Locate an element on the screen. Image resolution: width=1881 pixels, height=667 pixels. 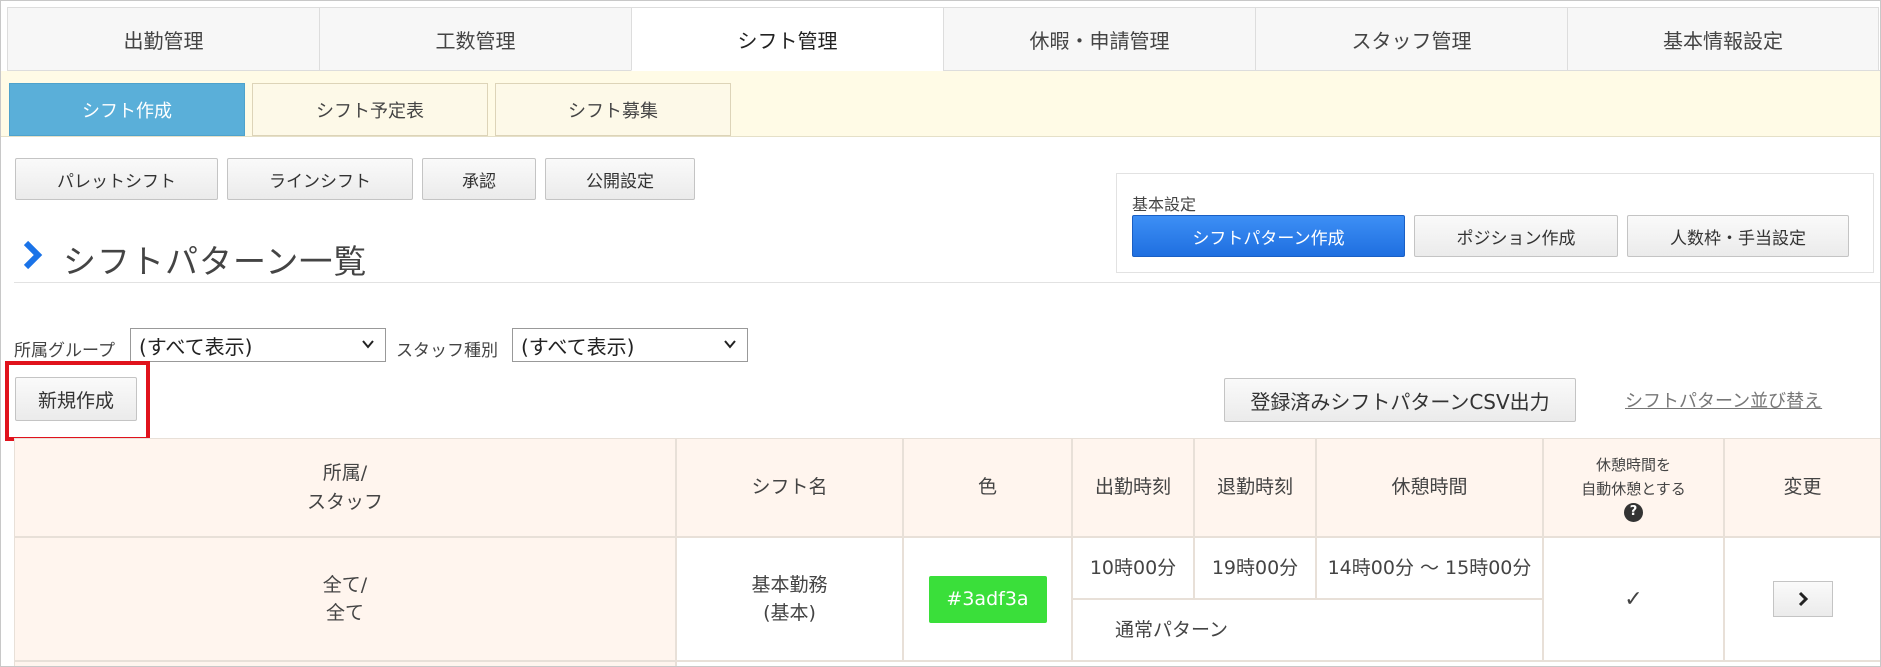
group-filter-value: (すべて表示) is located at coordinates (196, 346).